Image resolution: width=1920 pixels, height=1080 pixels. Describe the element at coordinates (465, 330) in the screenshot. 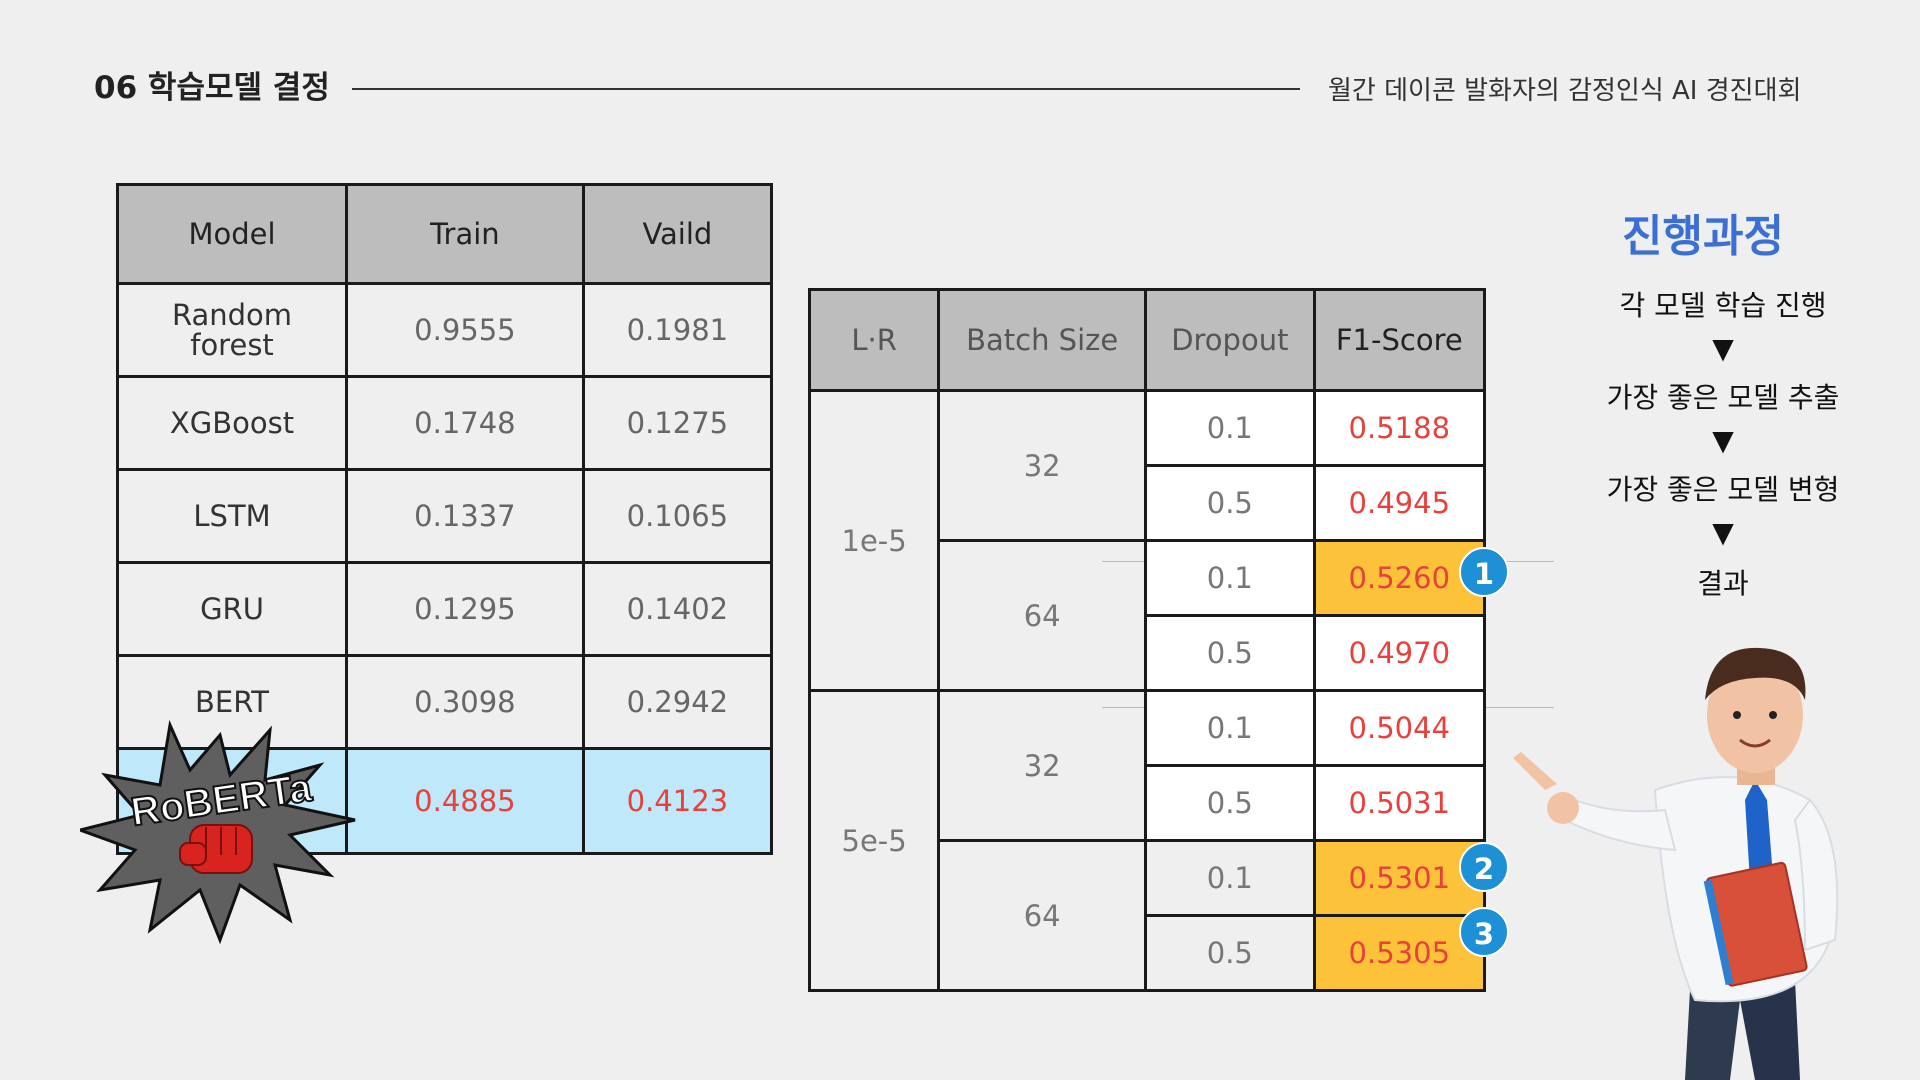

I see `train-score: 0.9555` at that location.